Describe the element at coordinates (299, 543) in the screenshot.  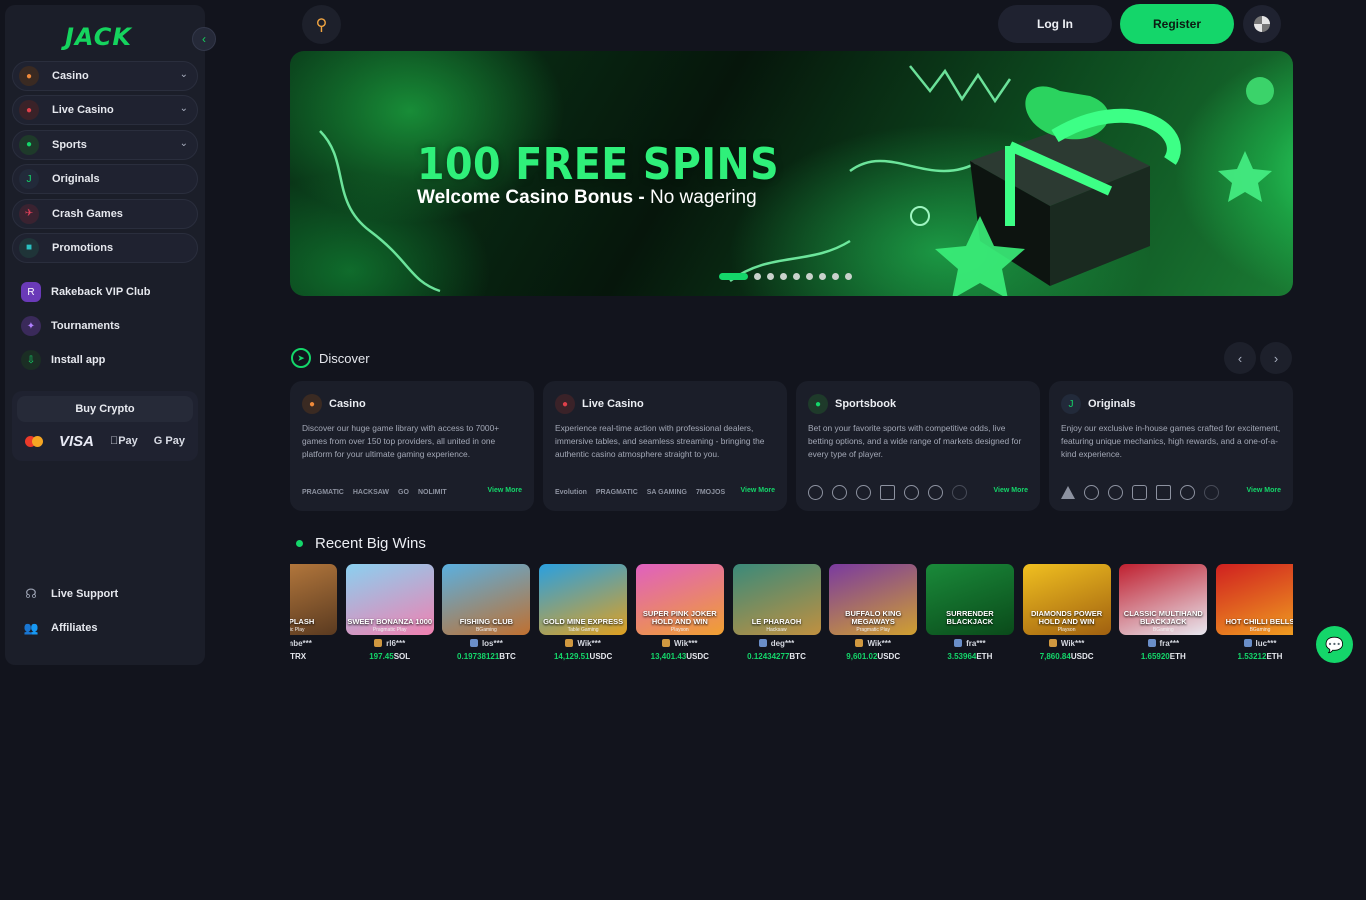
I see `live-indicator` at that location.